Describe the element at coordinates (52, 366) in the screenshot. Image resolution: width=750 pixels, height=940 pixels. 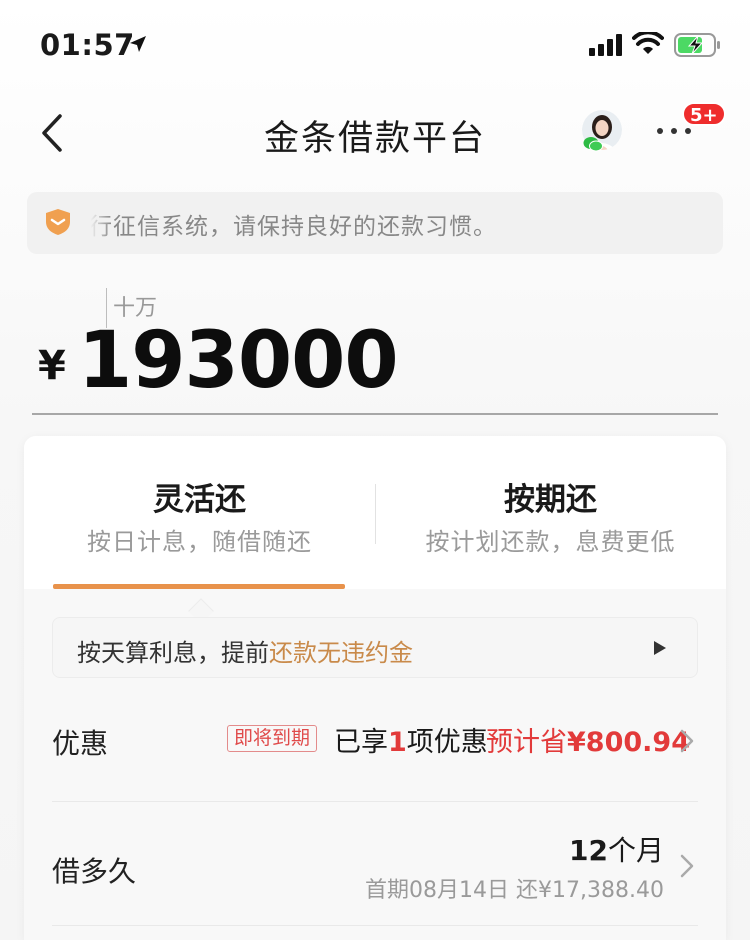
I see `currency-symbol: ¥` at that location.